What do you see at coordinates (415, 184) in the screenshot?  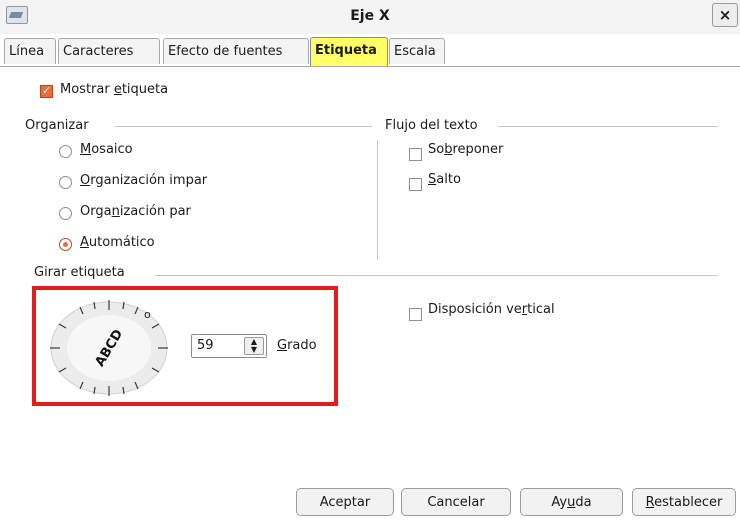 I see `break-checkbox` at bounding box center [415, 184].